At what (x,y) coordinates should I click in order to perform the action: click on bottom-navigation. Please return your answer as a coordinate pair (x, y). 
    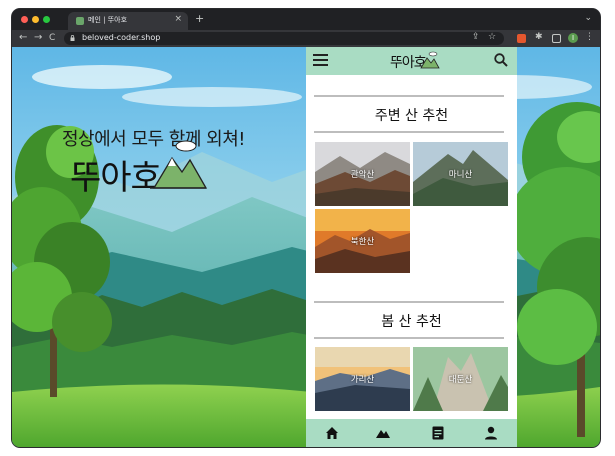
    Looking at the image, I should click on (411, 433).